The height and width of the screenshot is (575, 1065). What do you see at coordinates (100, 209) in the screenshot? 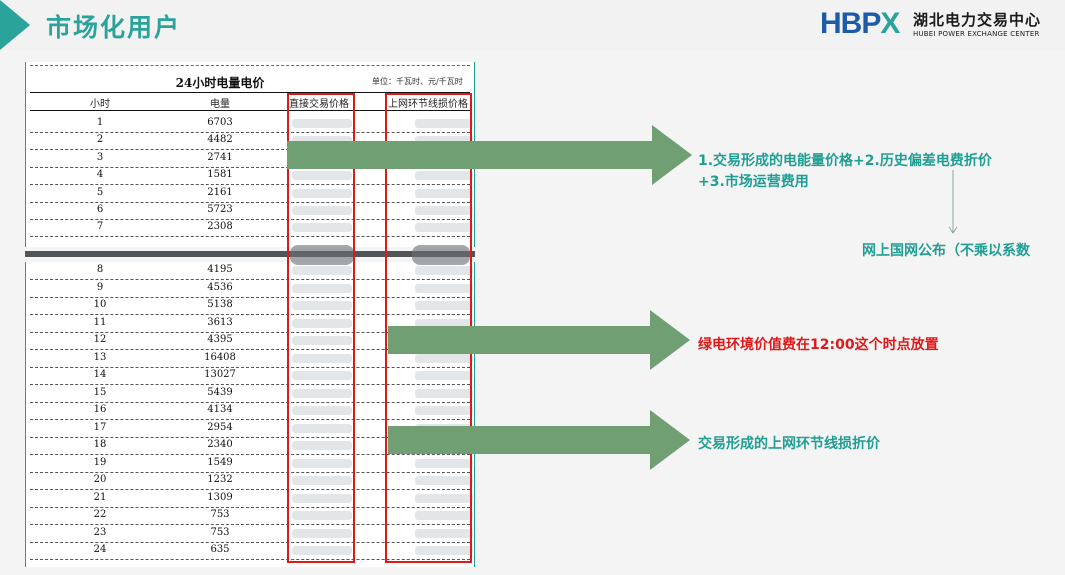
I see `hour-cell: 6` at bounding box center [100, 209].